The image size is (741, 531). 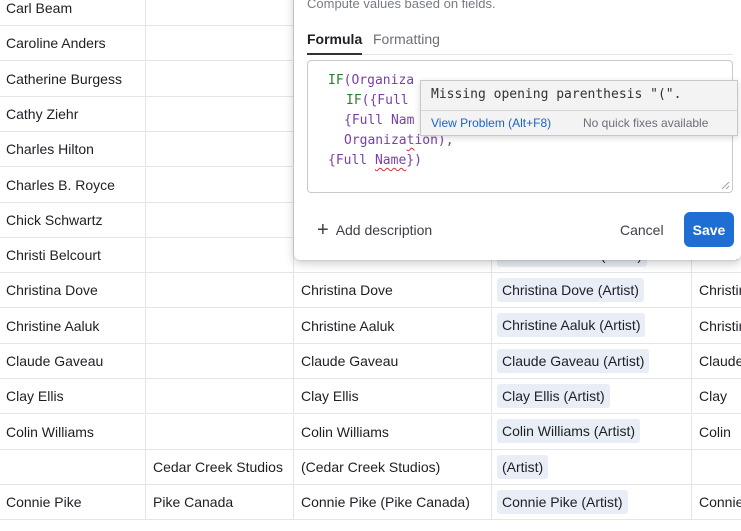 What do you see at coordinates (570, 290) in the screenshot?
I see `linked-record-chip: Christina Dove (Artist)` at bounding box center [570, 290].